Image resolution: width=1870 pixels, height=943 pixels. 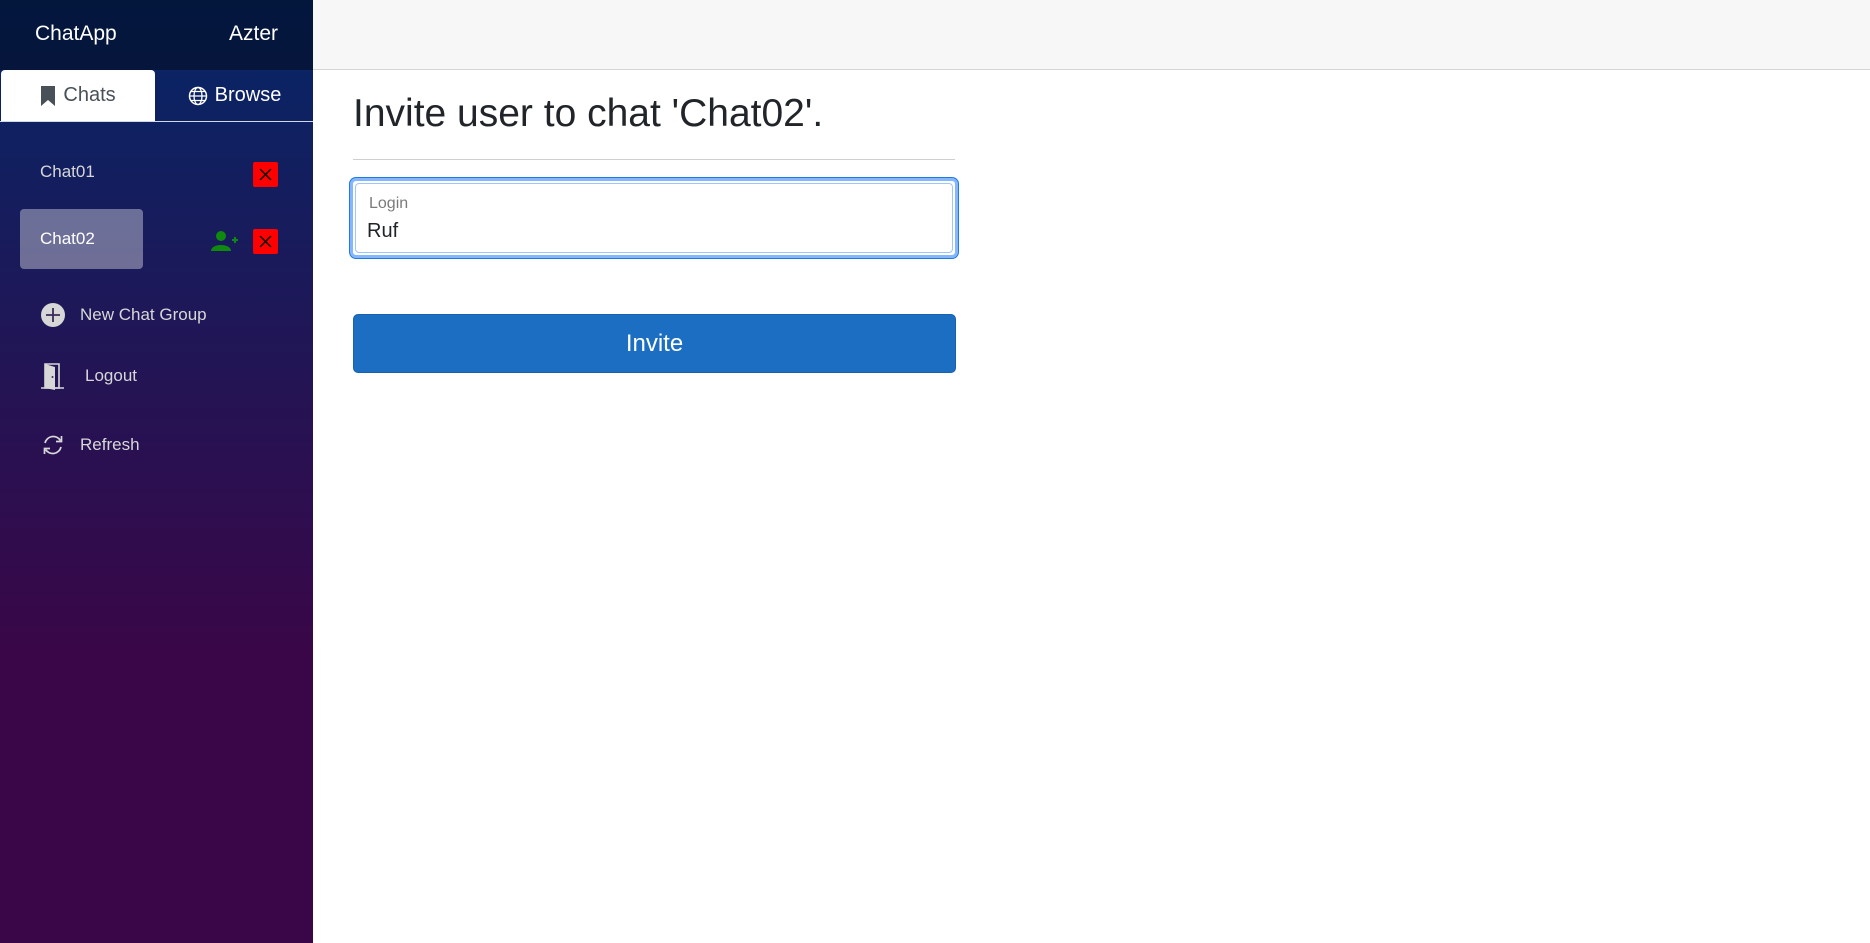 I want to click on sidebar-tabs: Chats Browse, so click(x=156, y=96).